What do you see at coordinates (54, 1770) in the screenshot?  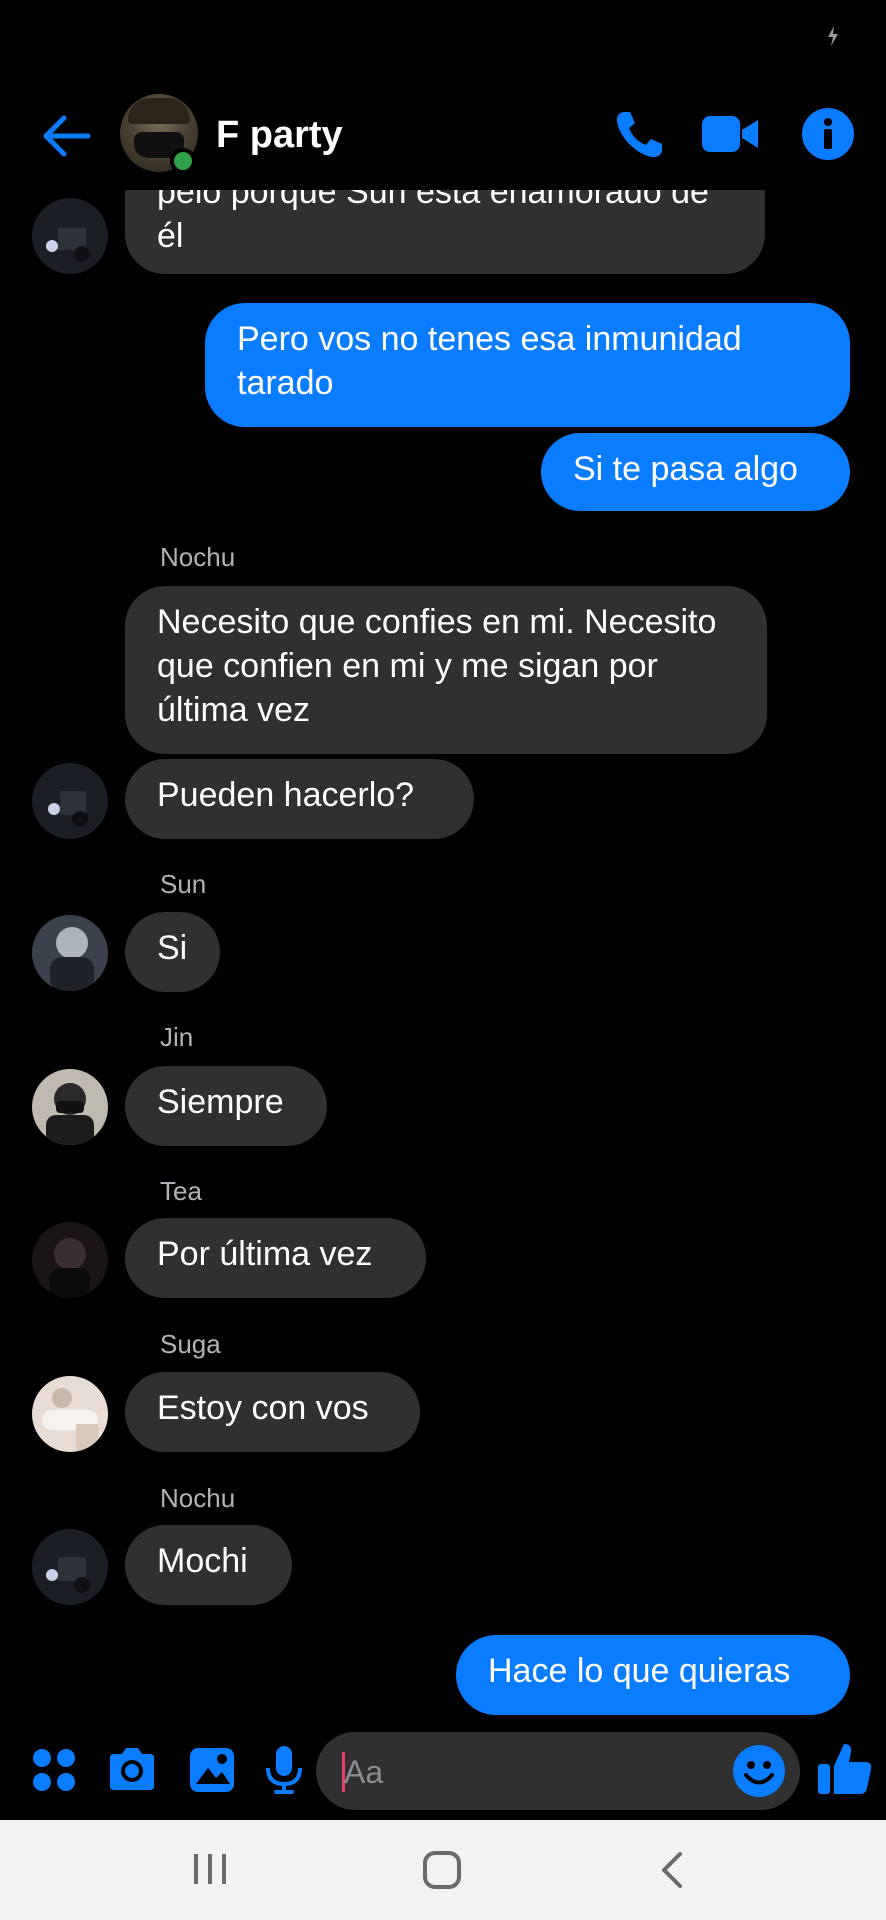 I see `apps-icon` at bounding box center [54, 1770].